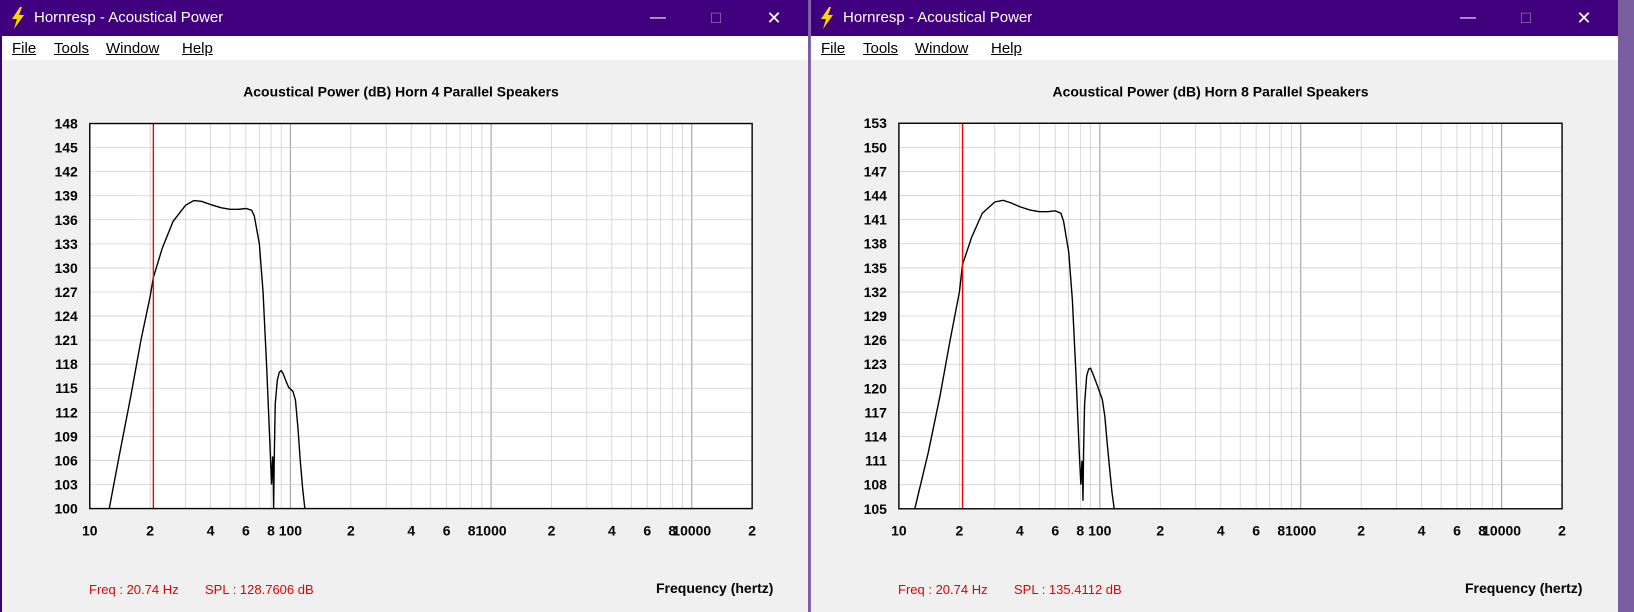 The height and width of the screenshot is (612, 1634). Describe the element at coordinates (876, 268) in the screenshot. I see `y-tick-label: 135` at that location.